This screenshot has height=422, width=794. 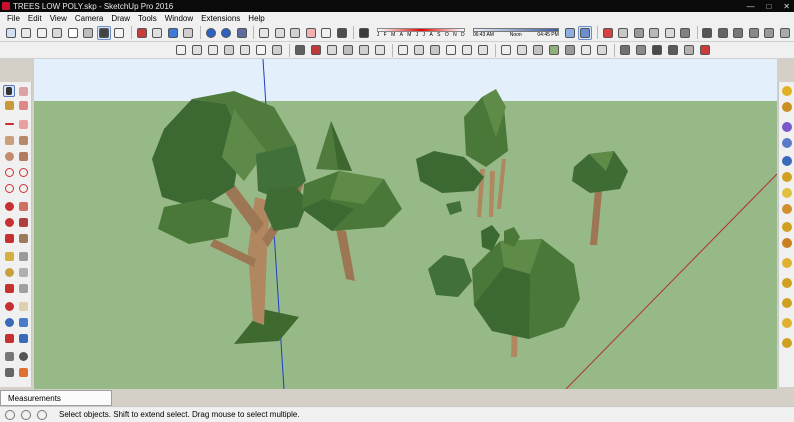 I want to click on menu-extensions: Extensions, so click(x=220, y=18).